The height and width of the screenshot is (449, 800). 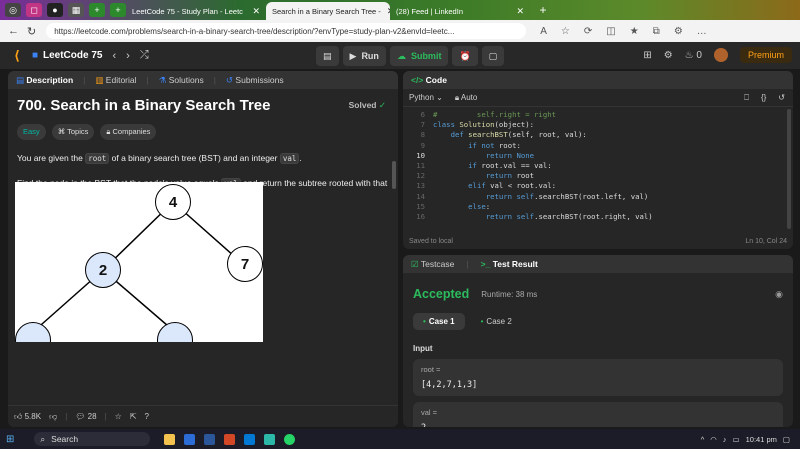 I want to click on code-line: 12 return root, so click(x=598, y=176).